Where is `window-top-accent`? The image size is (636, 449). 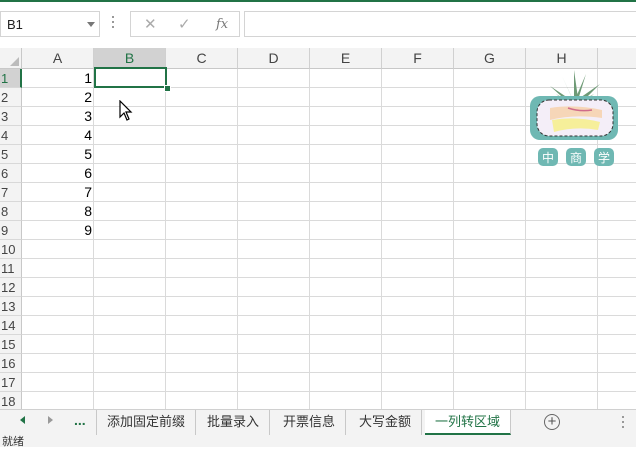
window-top-accent is located at coordinates (318, 1).